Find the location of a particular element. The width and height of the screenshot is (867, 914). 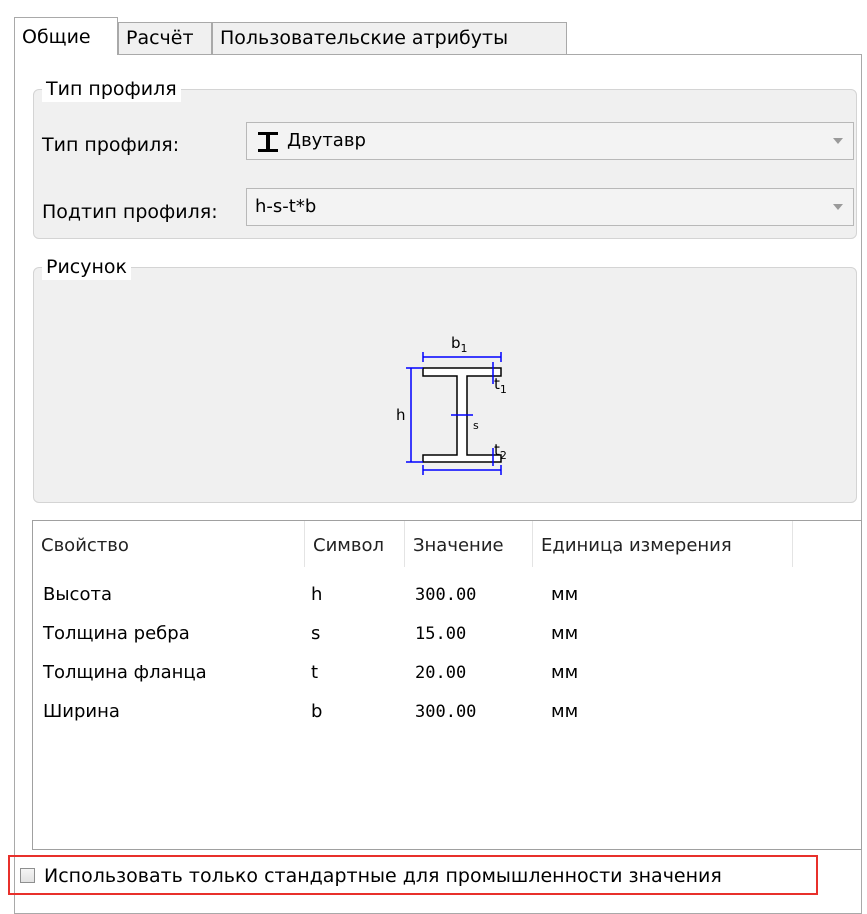

cell-value: 15.00 is located at coordinates (441, 634).